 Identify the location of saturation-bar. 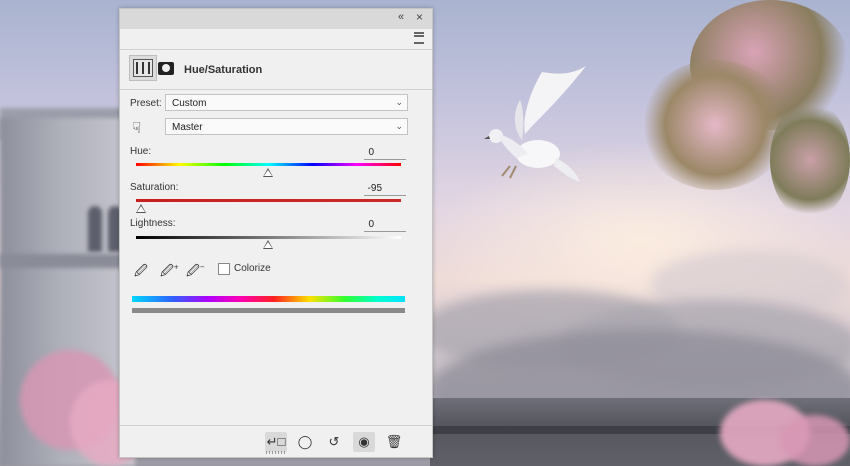
(268, 200).